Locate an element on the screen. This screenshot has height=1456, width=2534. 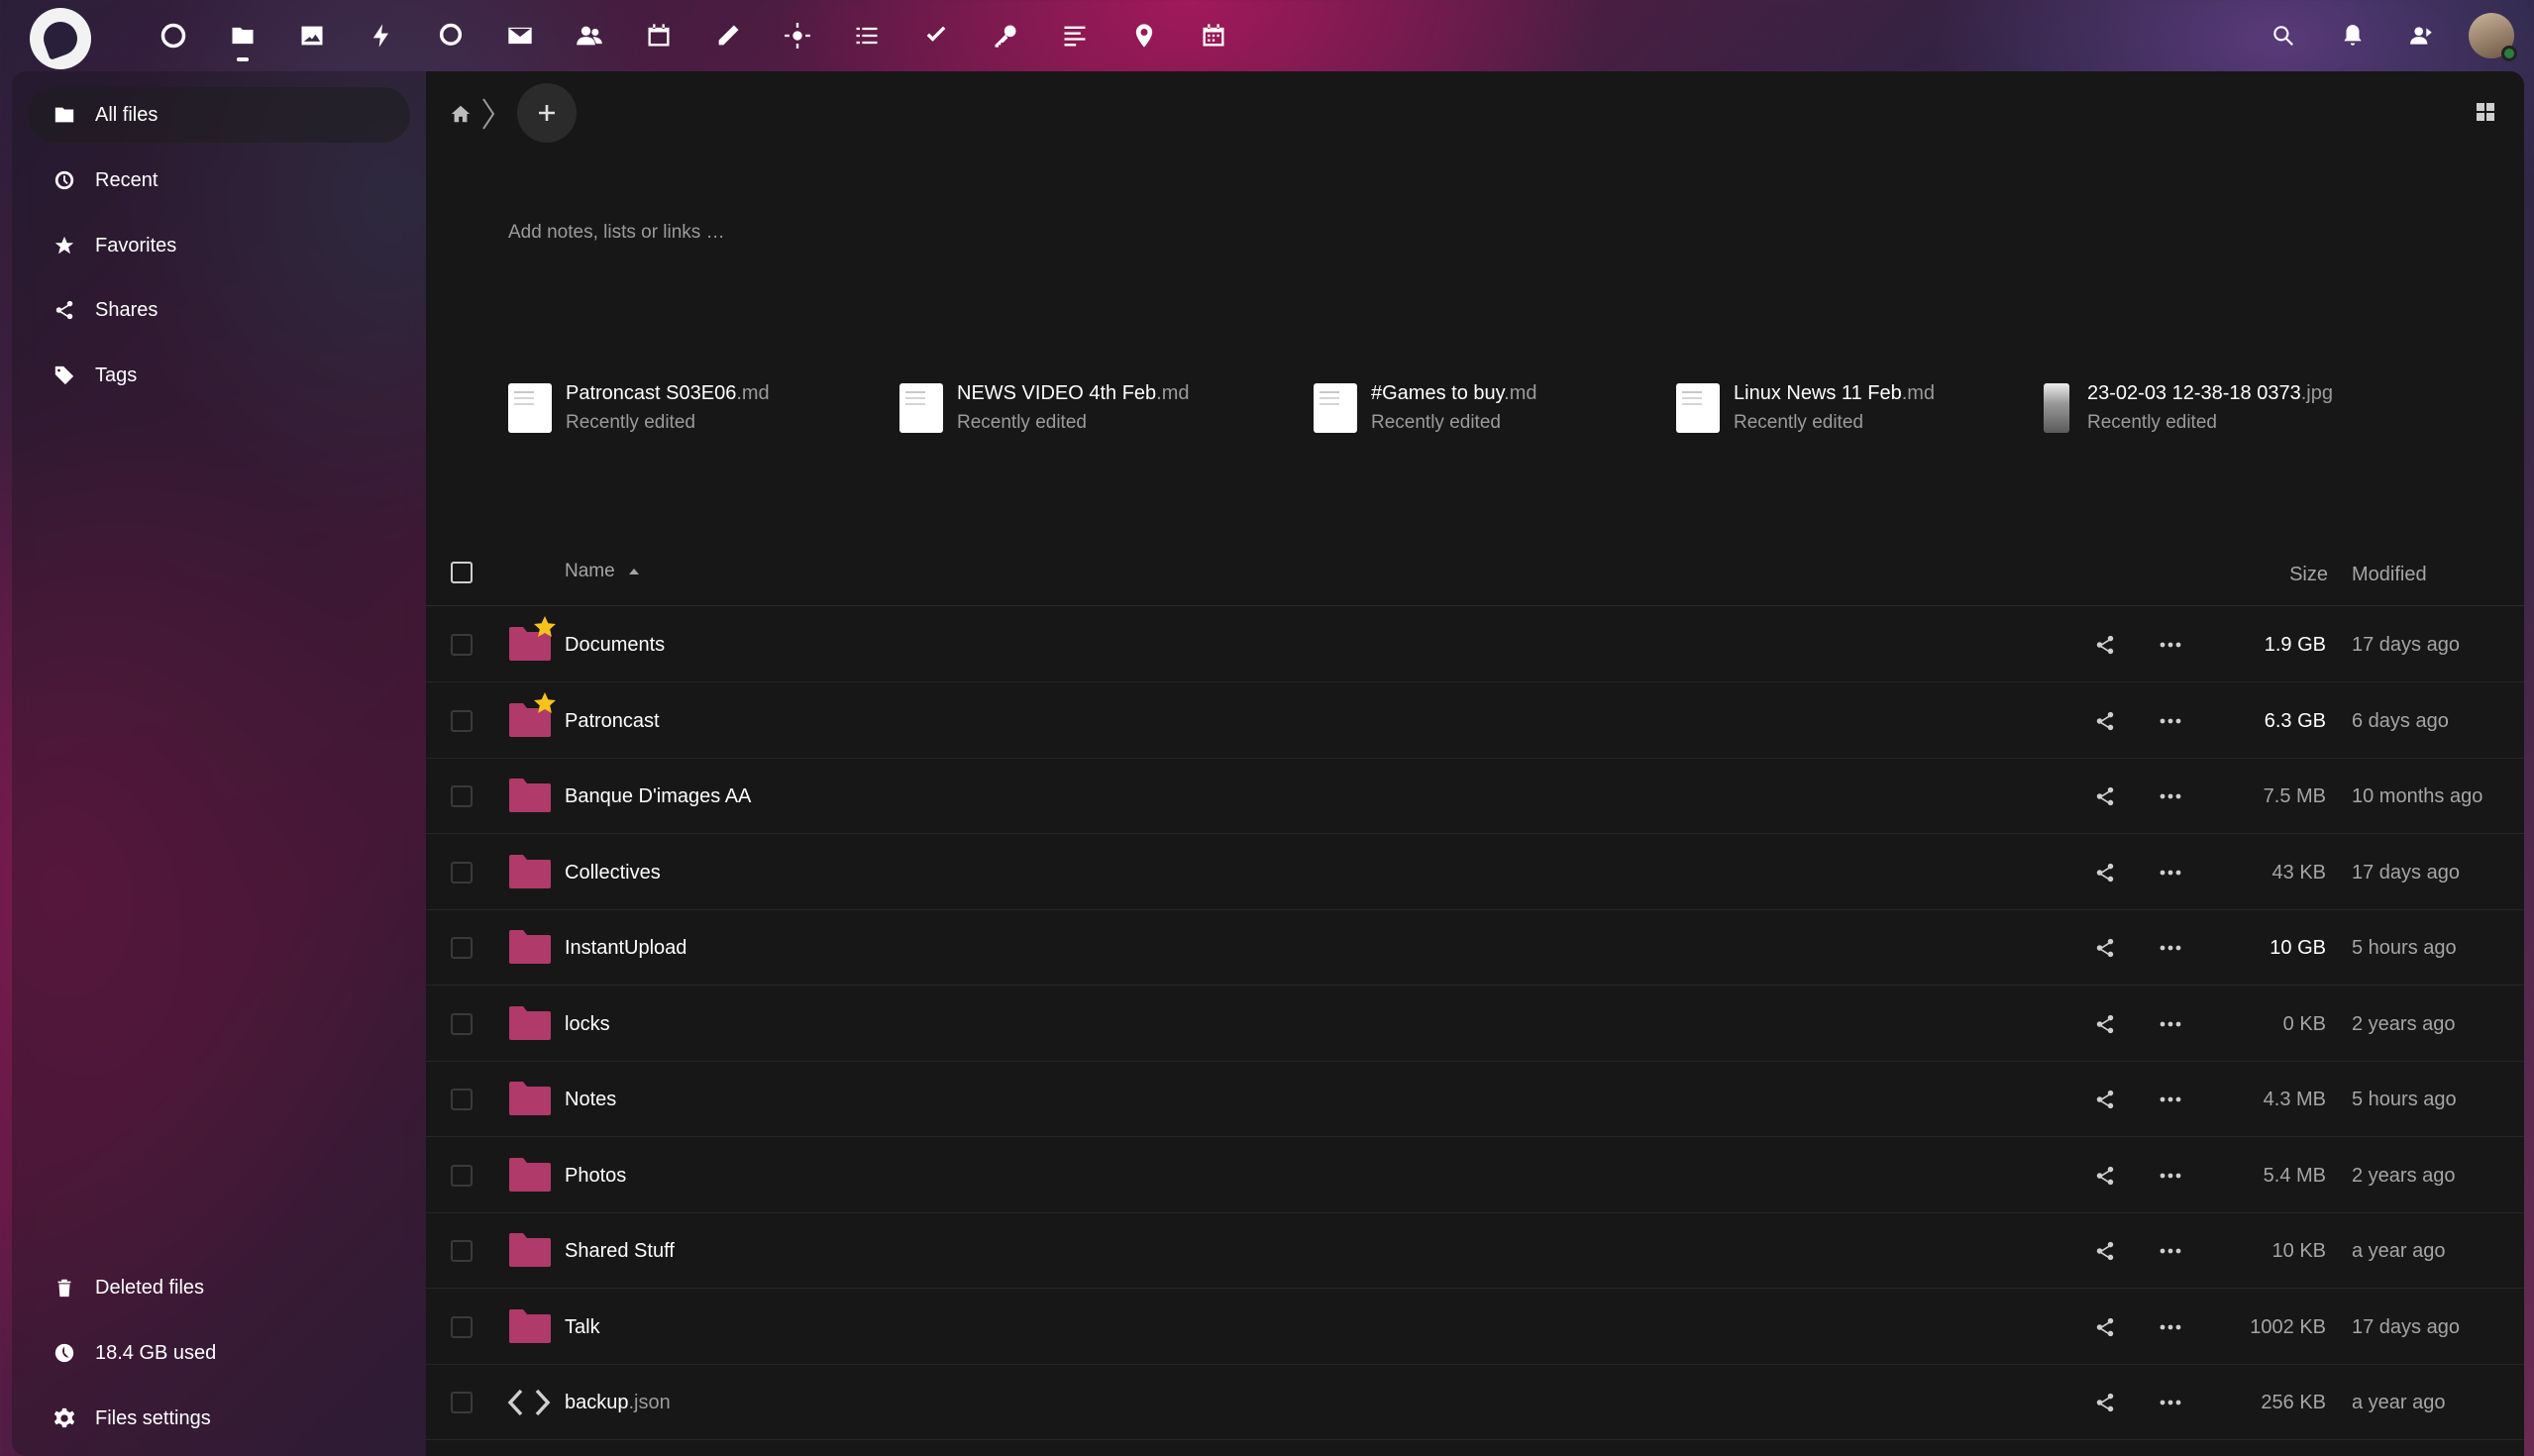
table-row: Collectives 43 KB 17 days ago is located at coordinates (1475, 872).